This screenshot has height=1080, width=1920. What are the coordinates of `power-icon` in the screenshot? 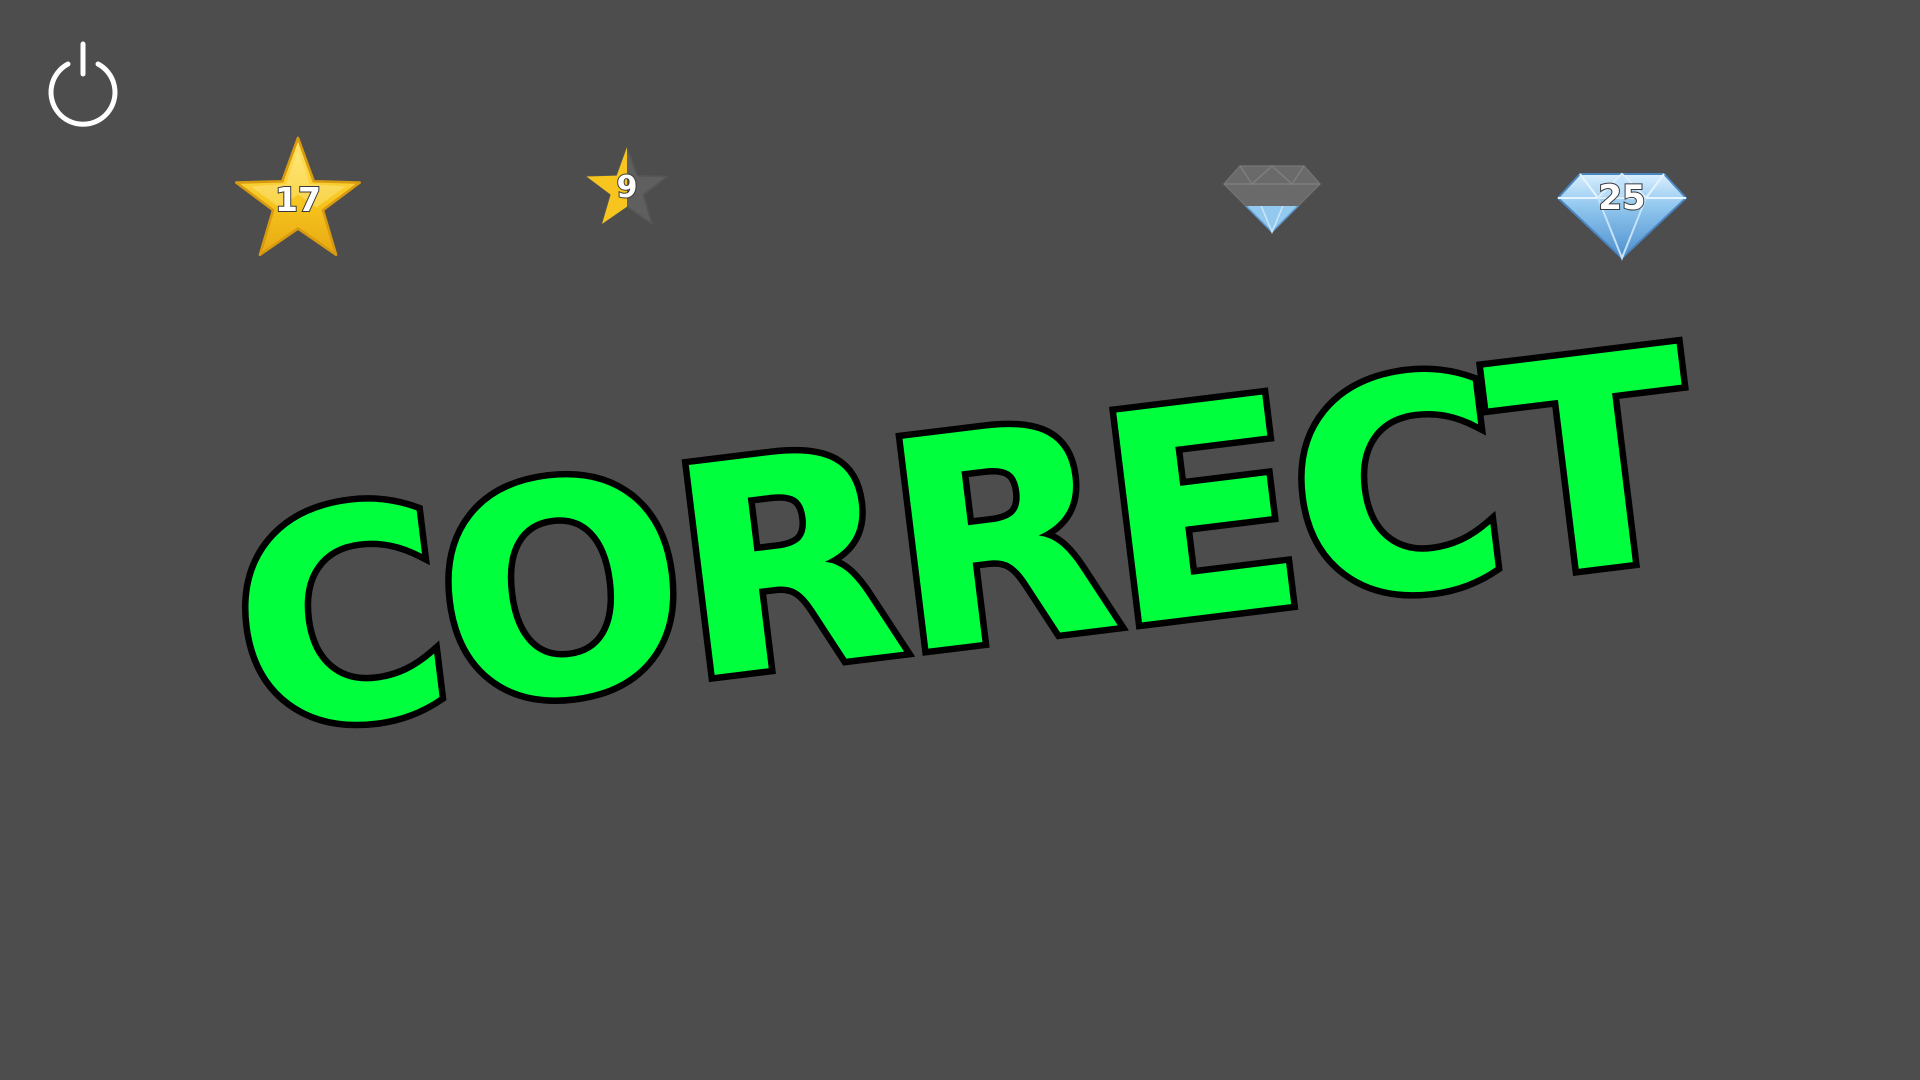 It's located at (83, 84).